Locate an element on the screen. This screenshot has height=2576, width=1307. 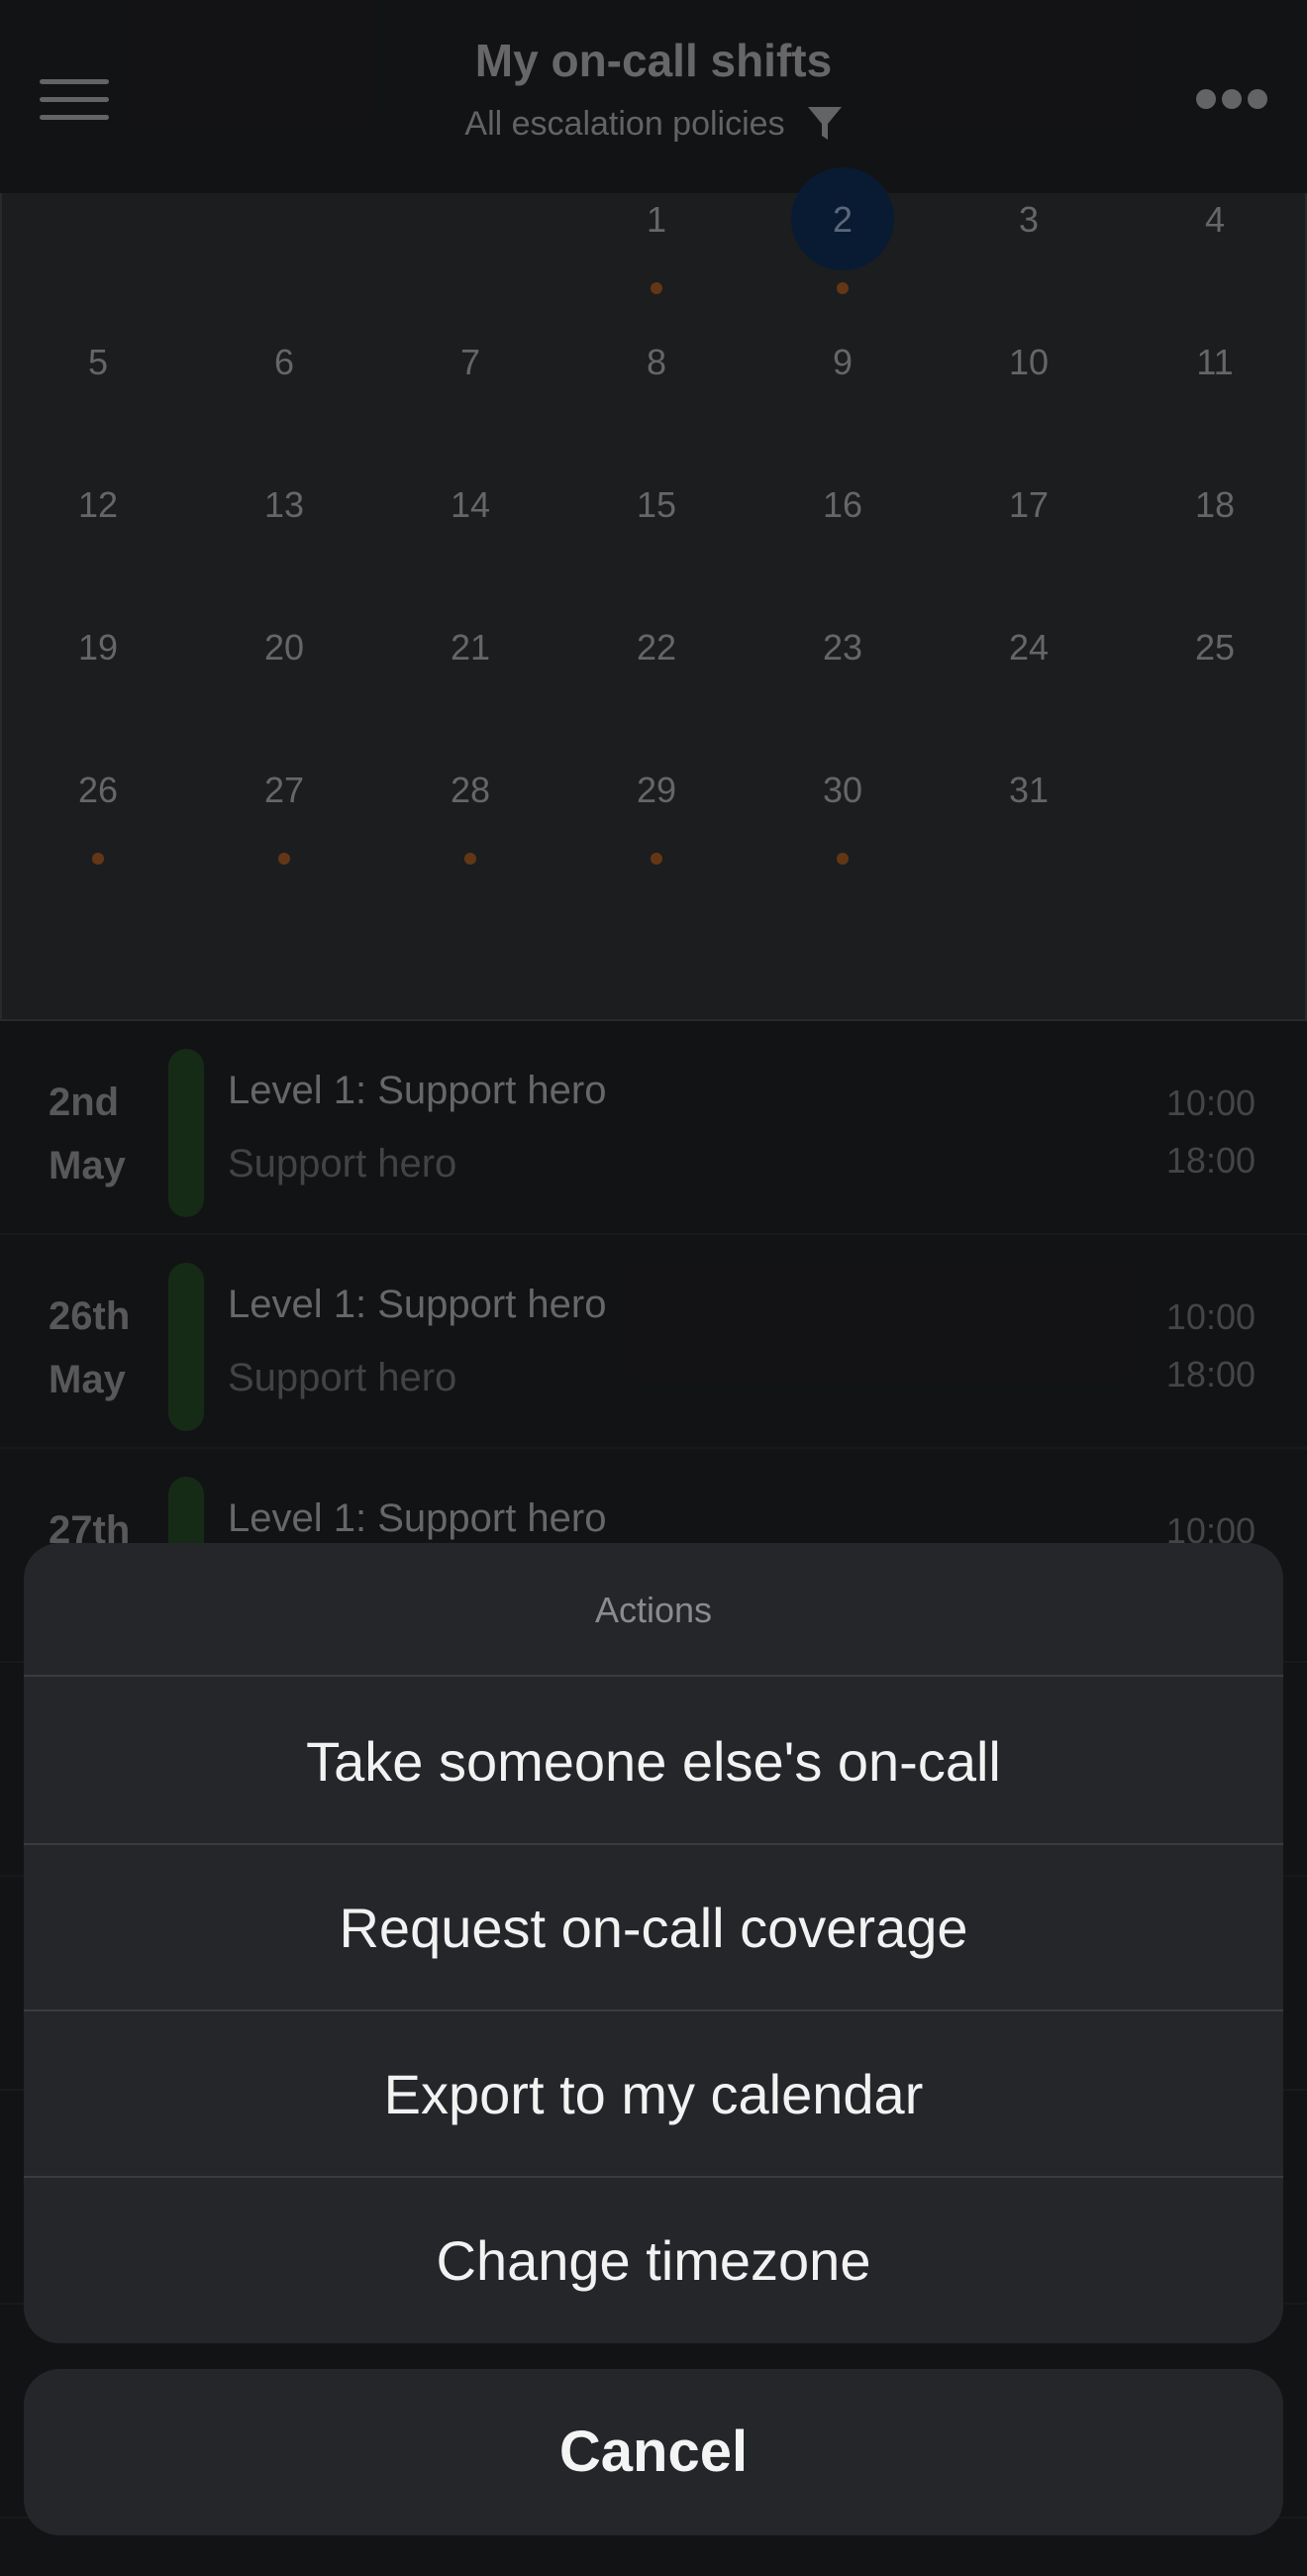
change-timezone-button: Change timezone is located at coordinates (653, 2260).